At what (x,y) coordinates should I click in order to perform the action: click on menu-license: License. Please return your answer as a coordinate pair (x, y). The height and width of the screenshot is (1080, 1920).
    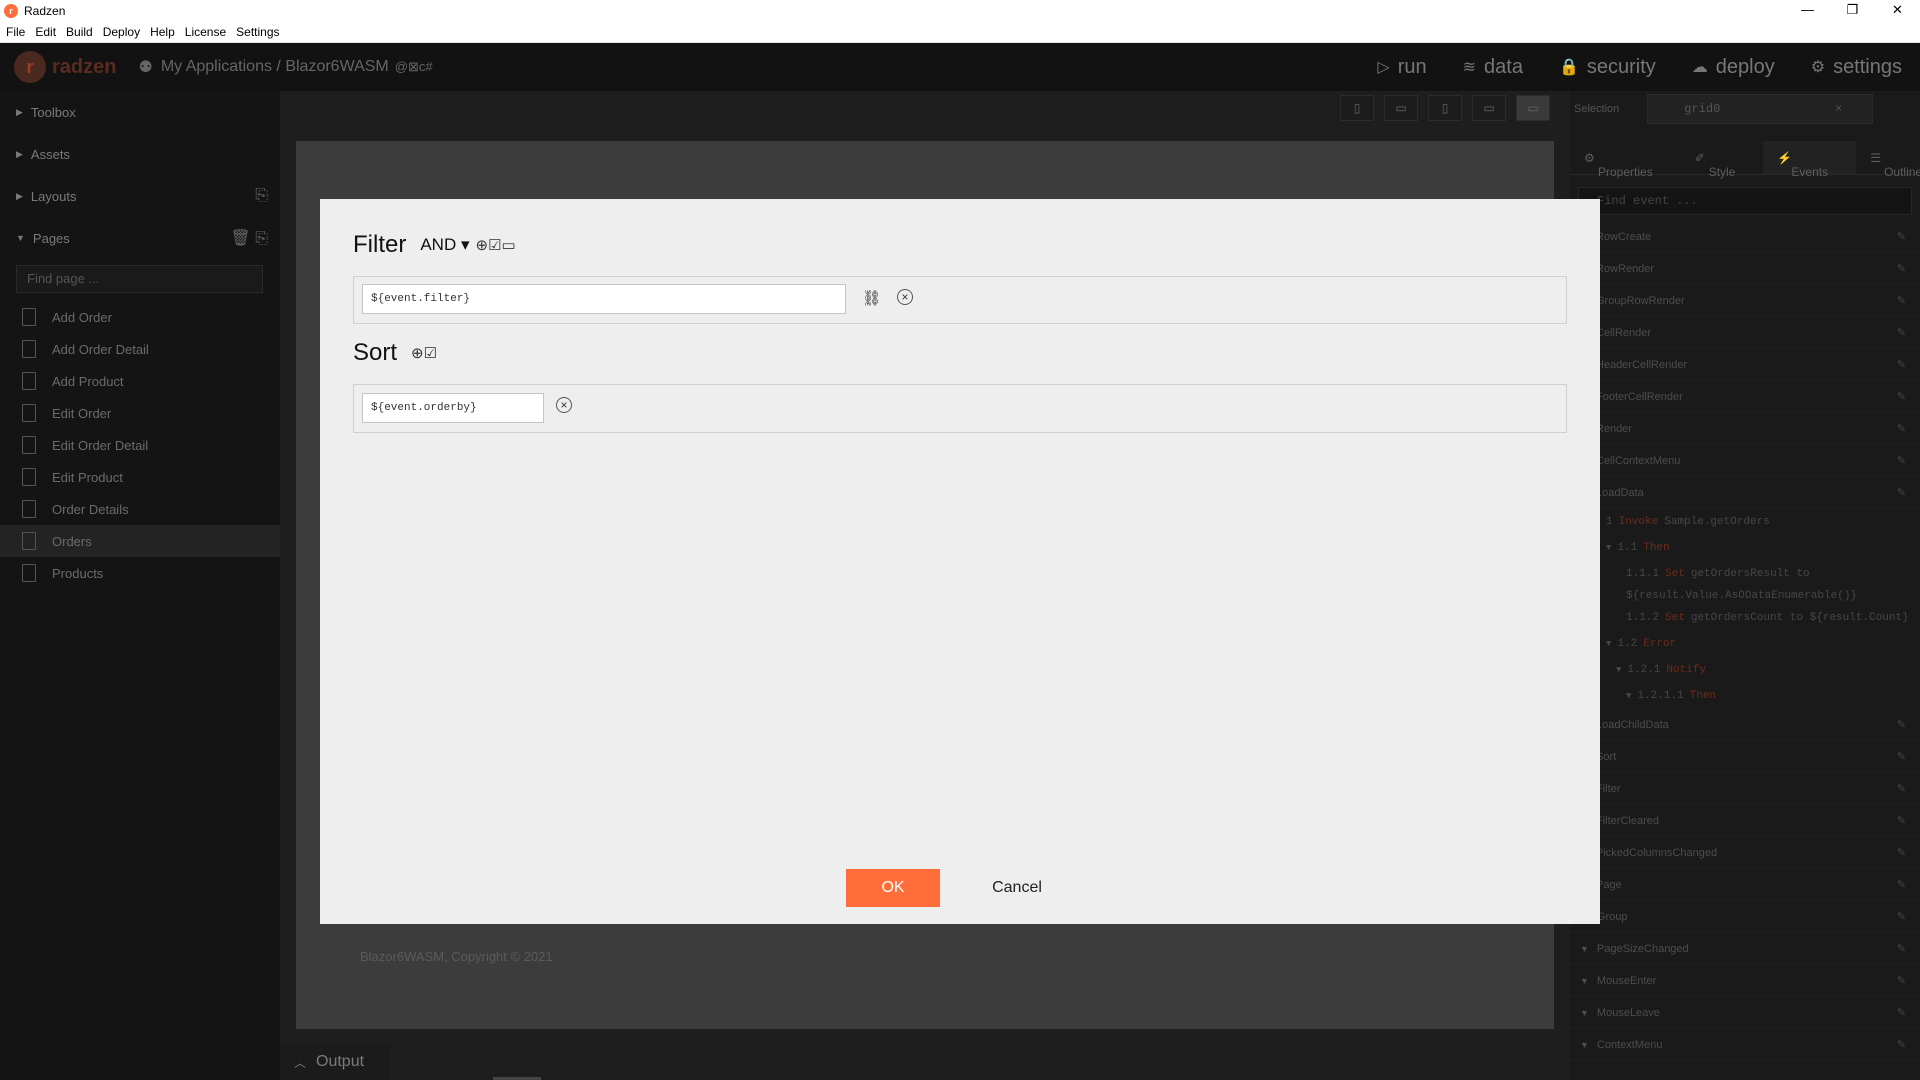
    Looking at the image, I should click on (205, 32).